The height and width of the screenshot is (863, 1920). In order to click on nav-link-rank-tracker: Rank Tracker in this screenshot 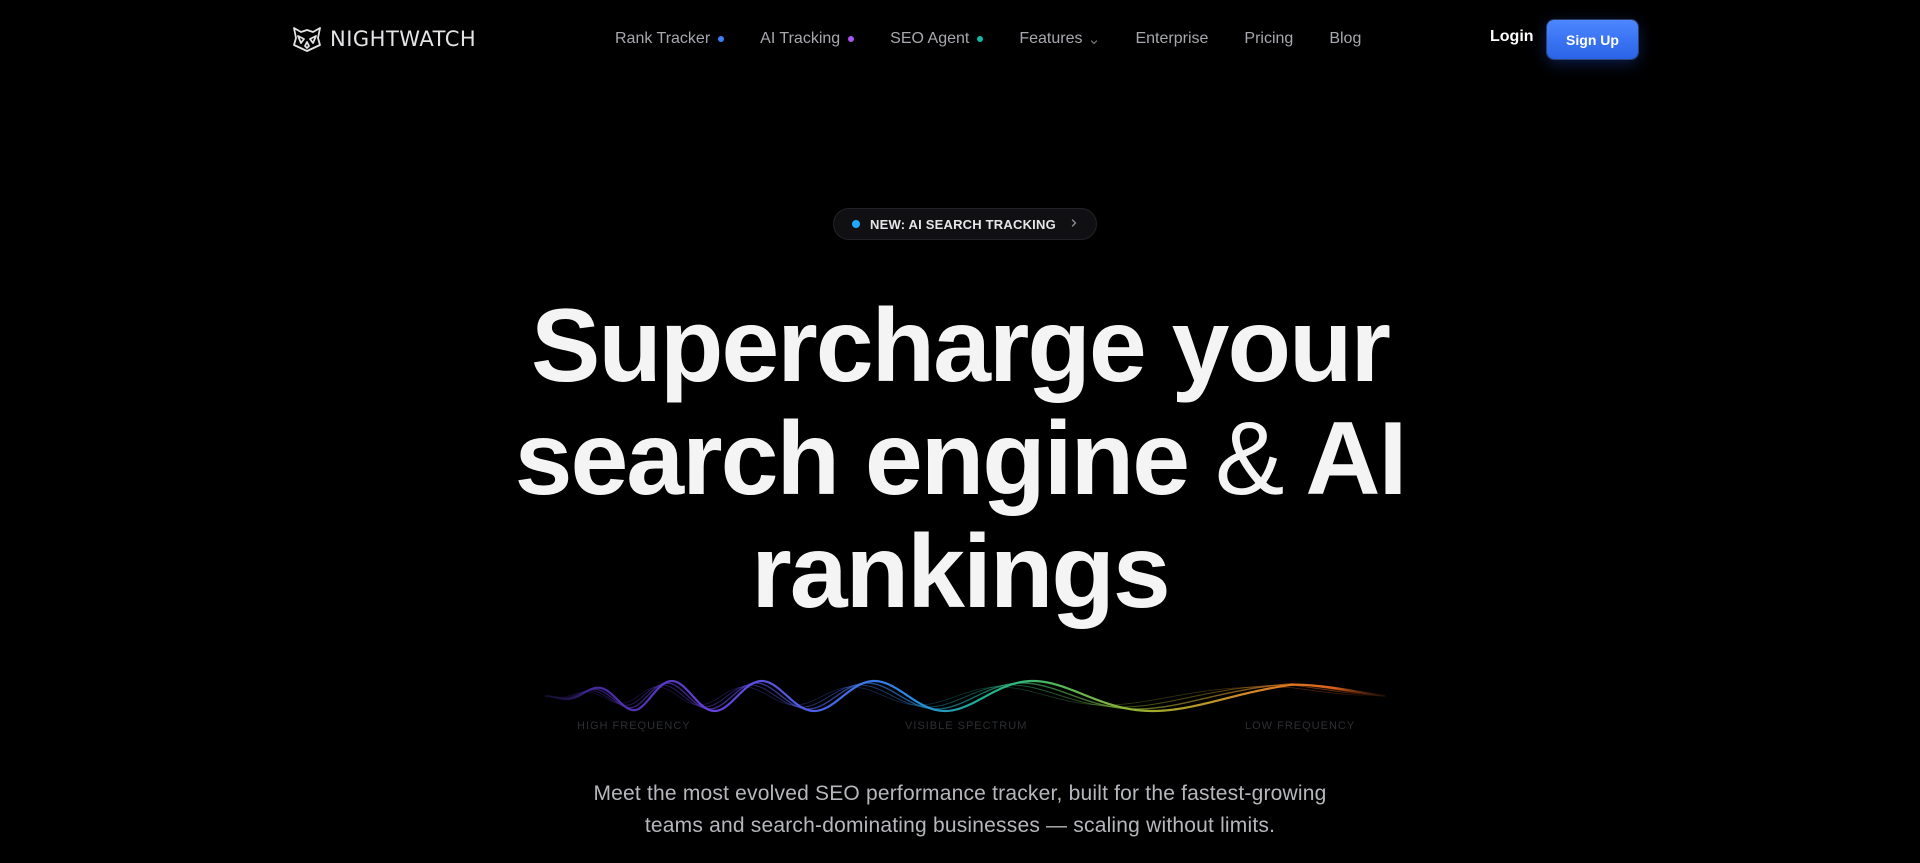, I will do `click(670, 39)`.